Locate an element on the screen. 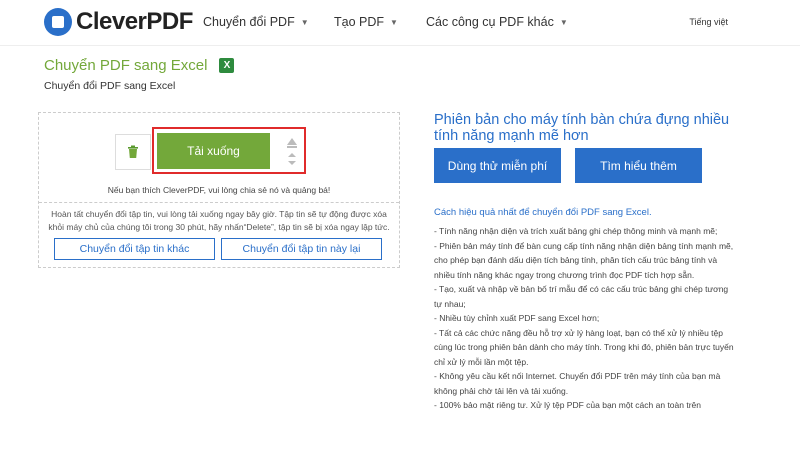 The width and height of the screenshot is (800, 453). page-subtitle: Chuyển đổi PDF sang Excel is located at coordinates (110, 86).